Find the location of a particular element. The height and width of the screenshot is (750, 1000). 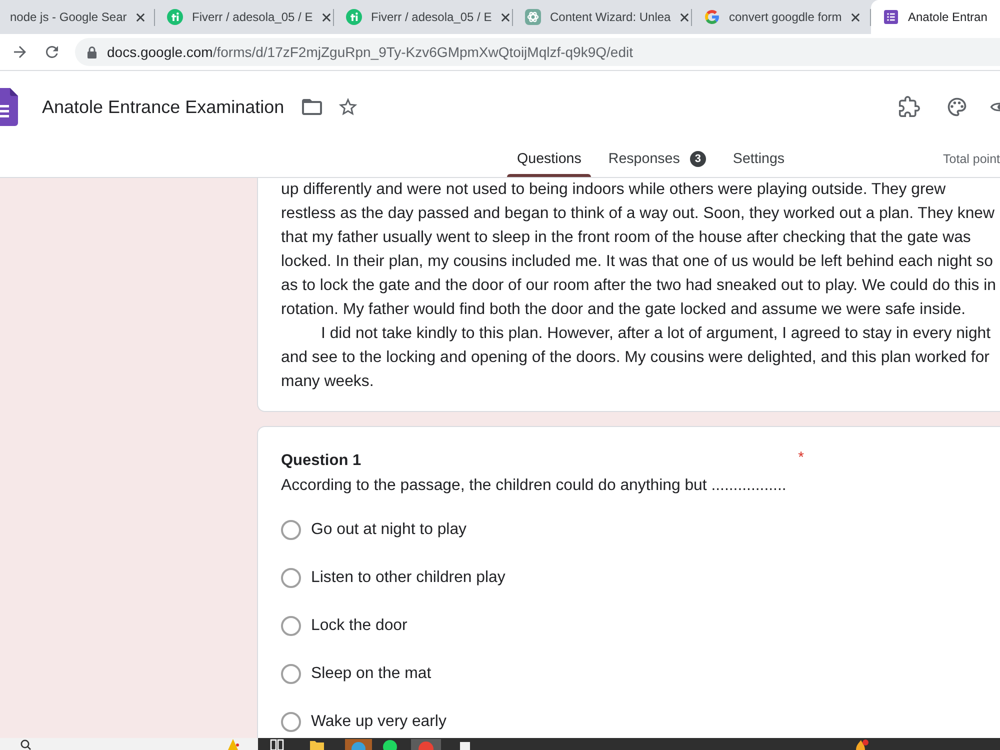

form-tab: Questions is located at coordinates (549, 160).